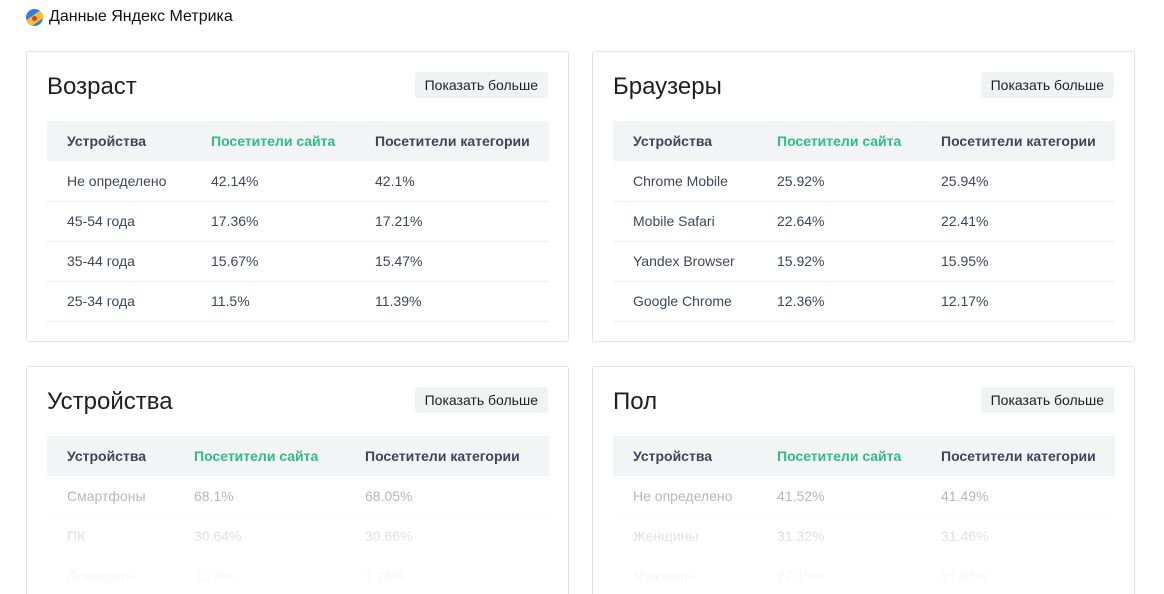 Image resolution: width=1164 pixels, height=594 pixels. I want to click on table-row: Mobile Safari 22.64% 22.41%, so click(864, 221).